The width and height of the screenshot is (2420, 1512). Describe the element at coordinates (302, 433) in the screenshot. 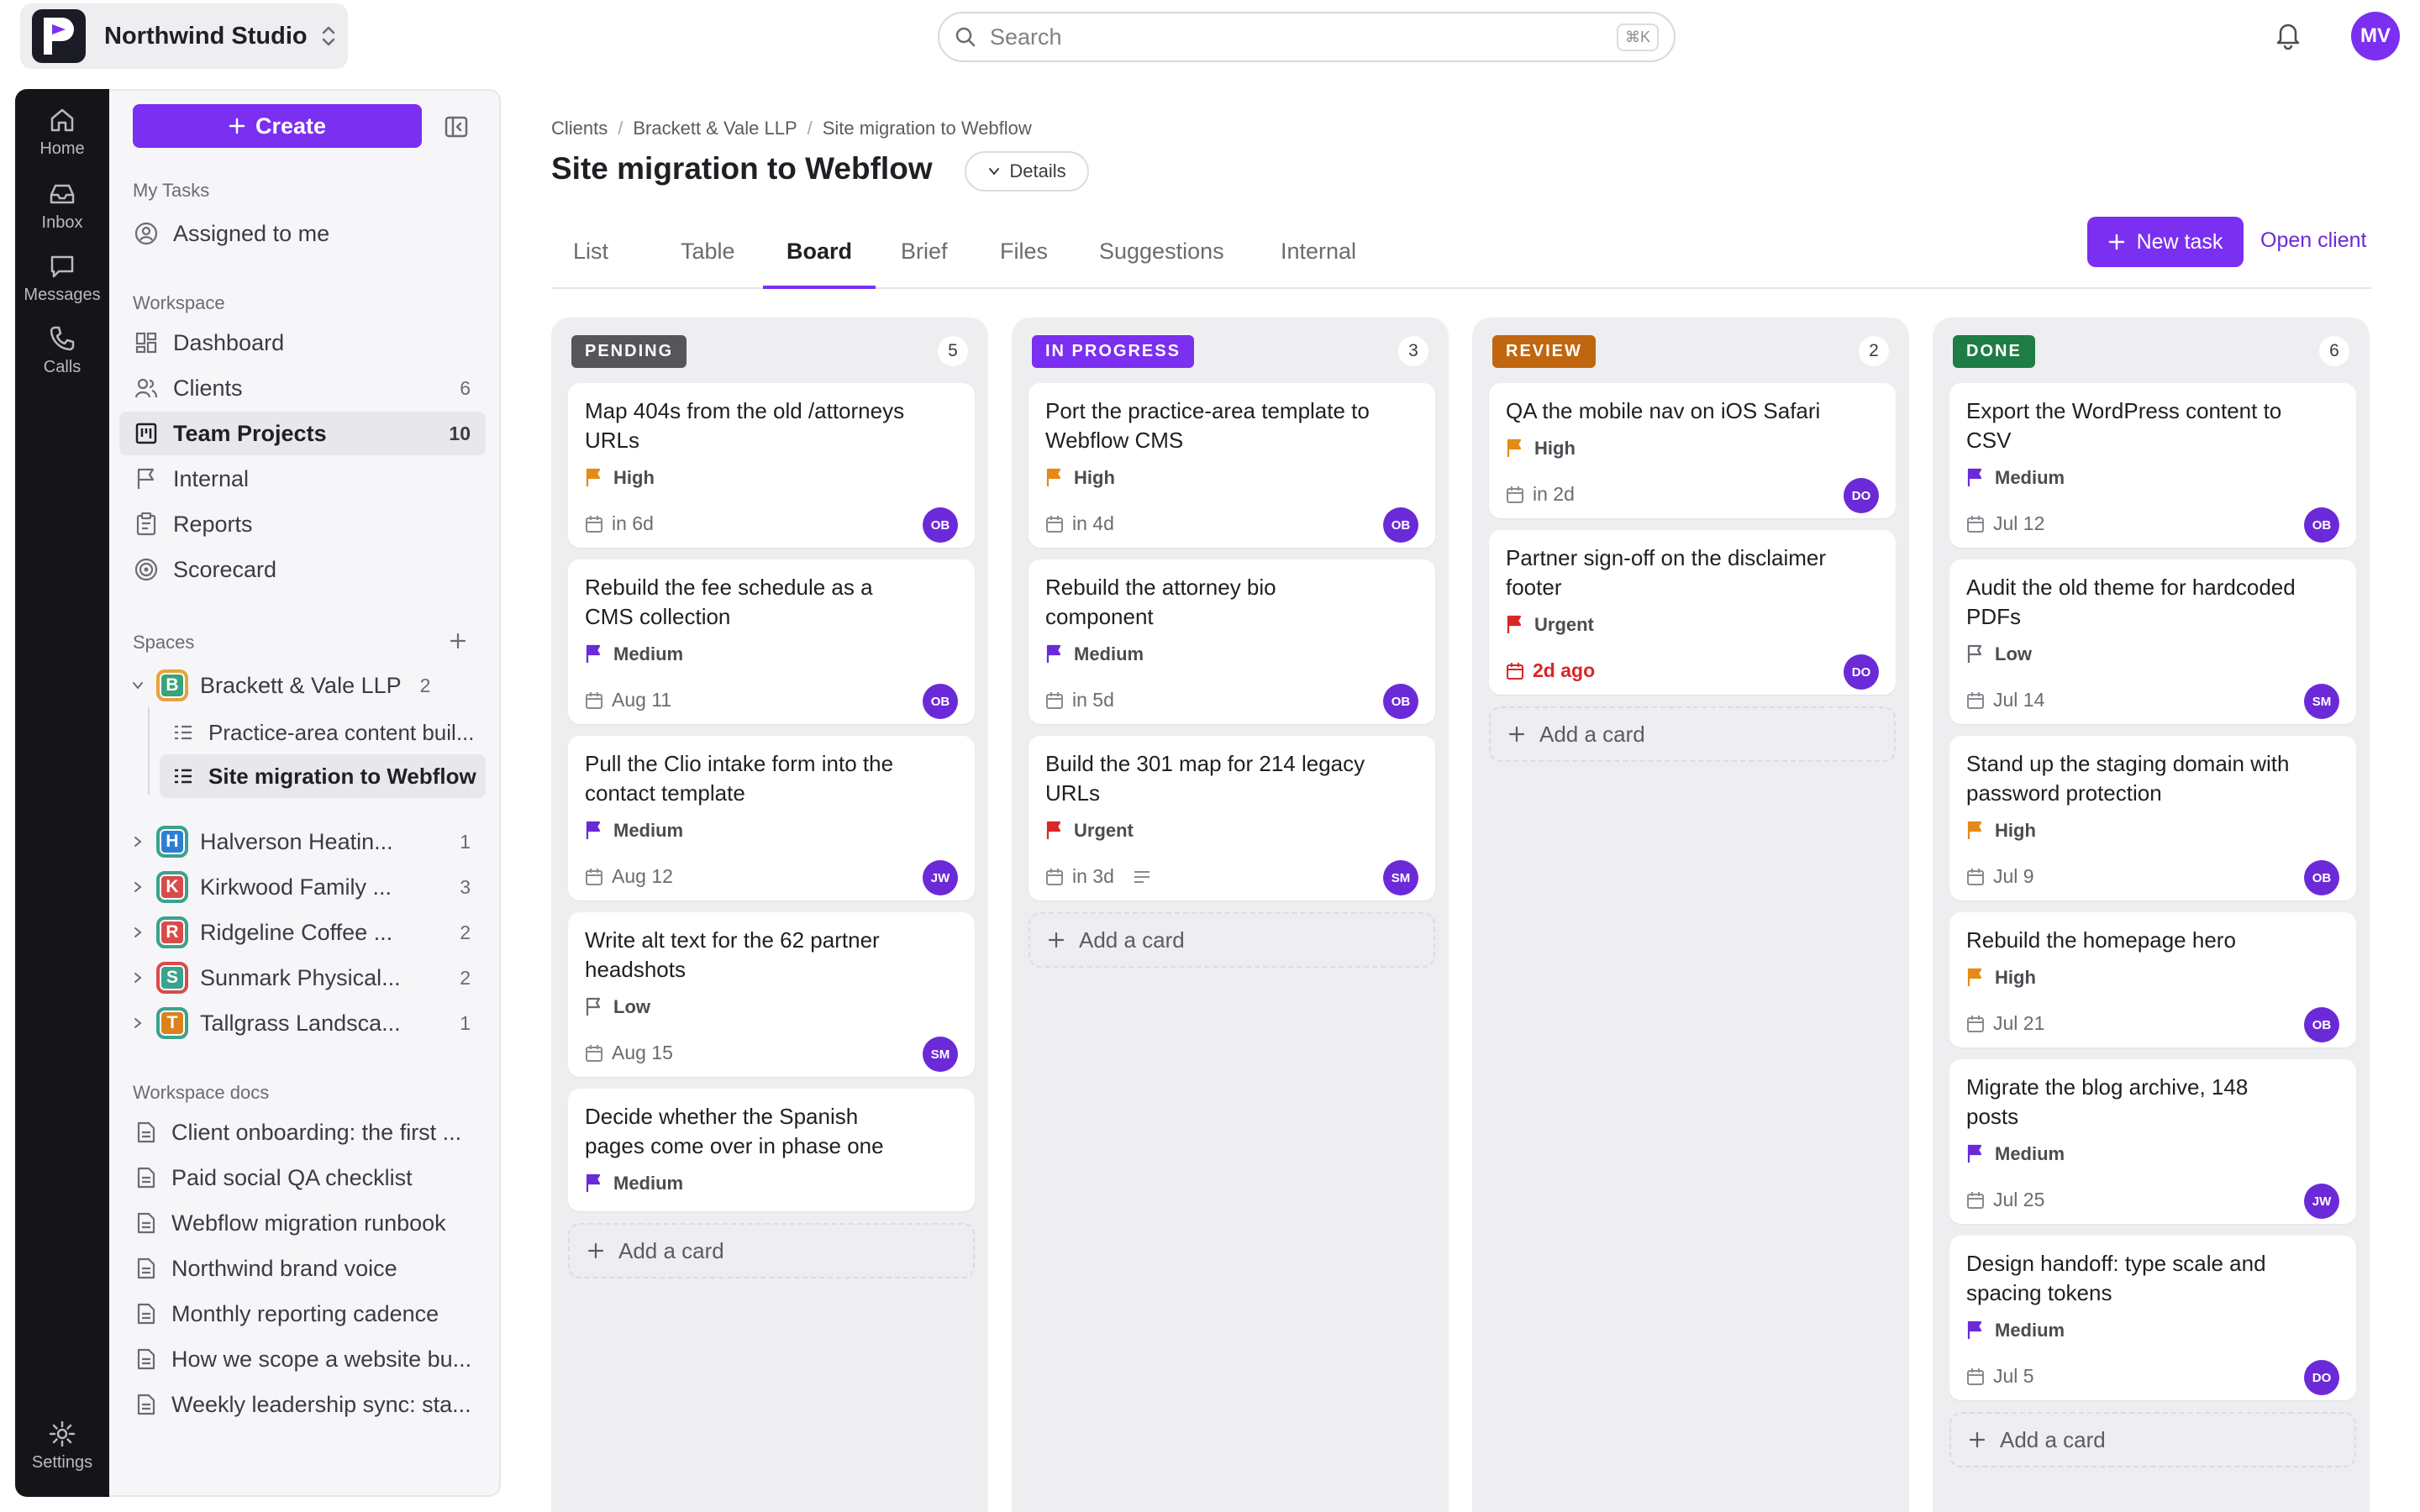

I see `nav-team-projects: Team Projects 10` at that location.